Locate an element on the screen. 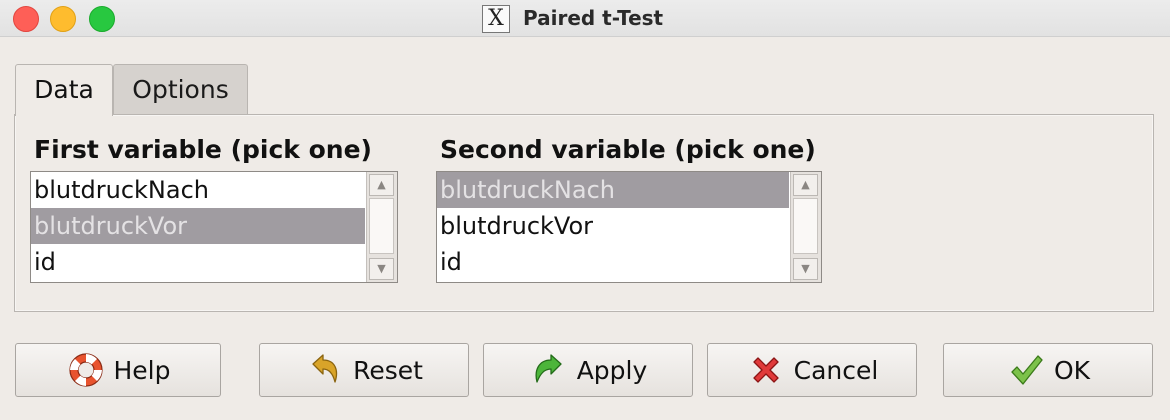 The height and width of the screenshot is (420, 1170). ok-button: OK is located at coordinates (1048, 370).